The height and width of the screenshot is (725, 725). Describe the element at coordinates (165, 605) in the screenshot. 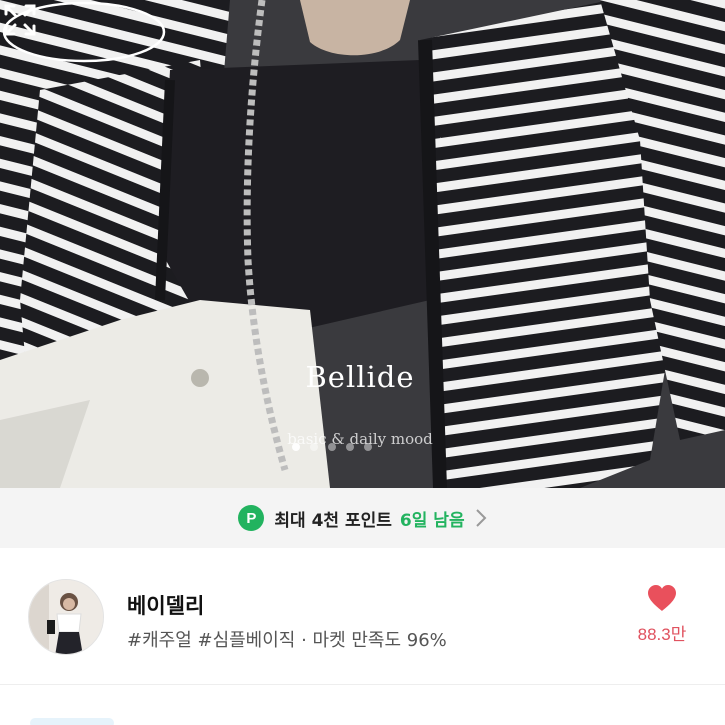

I see `shop-name: 베이델리` at that location.